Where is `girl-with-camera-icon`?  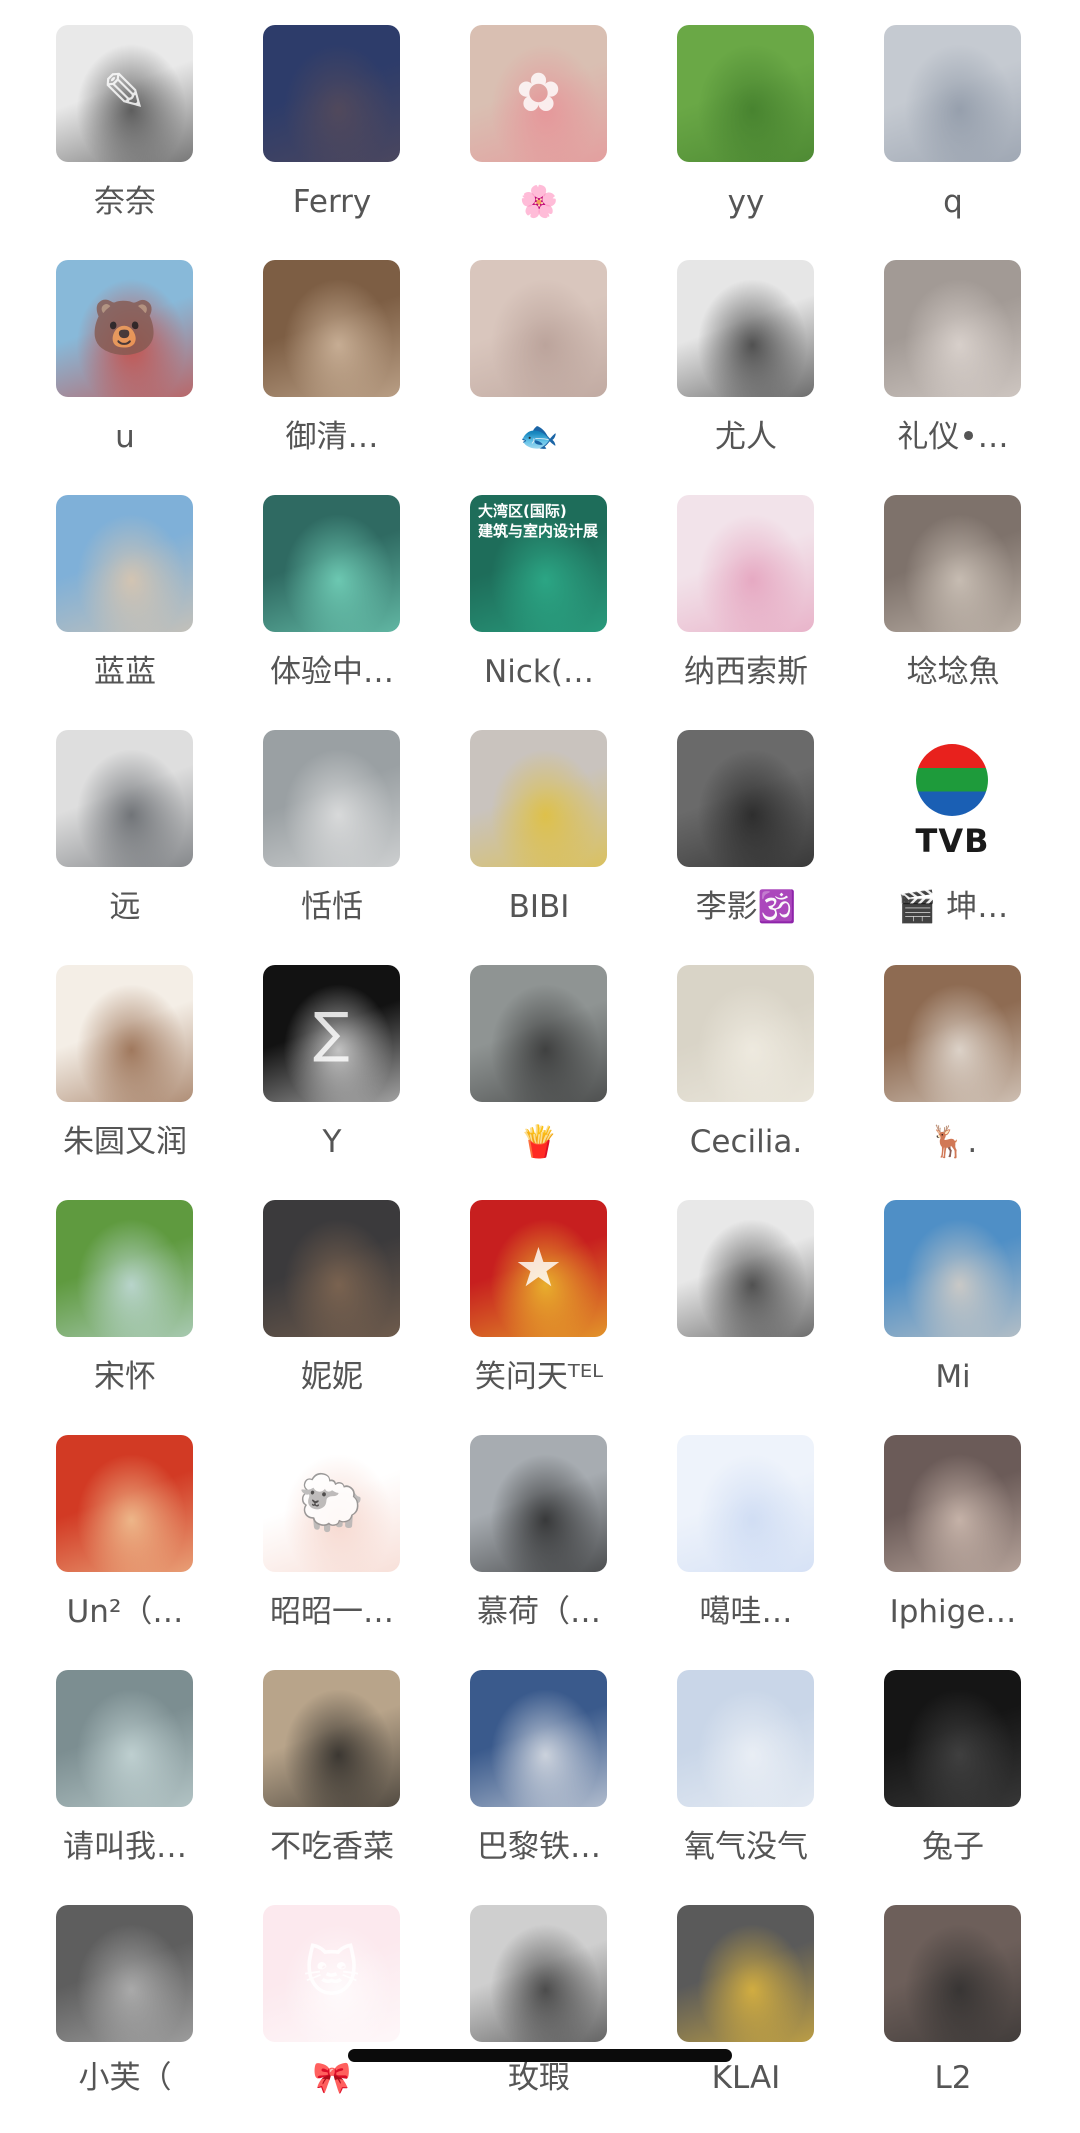 girl-with-camera-icon is located at coordinates (952, 1033).